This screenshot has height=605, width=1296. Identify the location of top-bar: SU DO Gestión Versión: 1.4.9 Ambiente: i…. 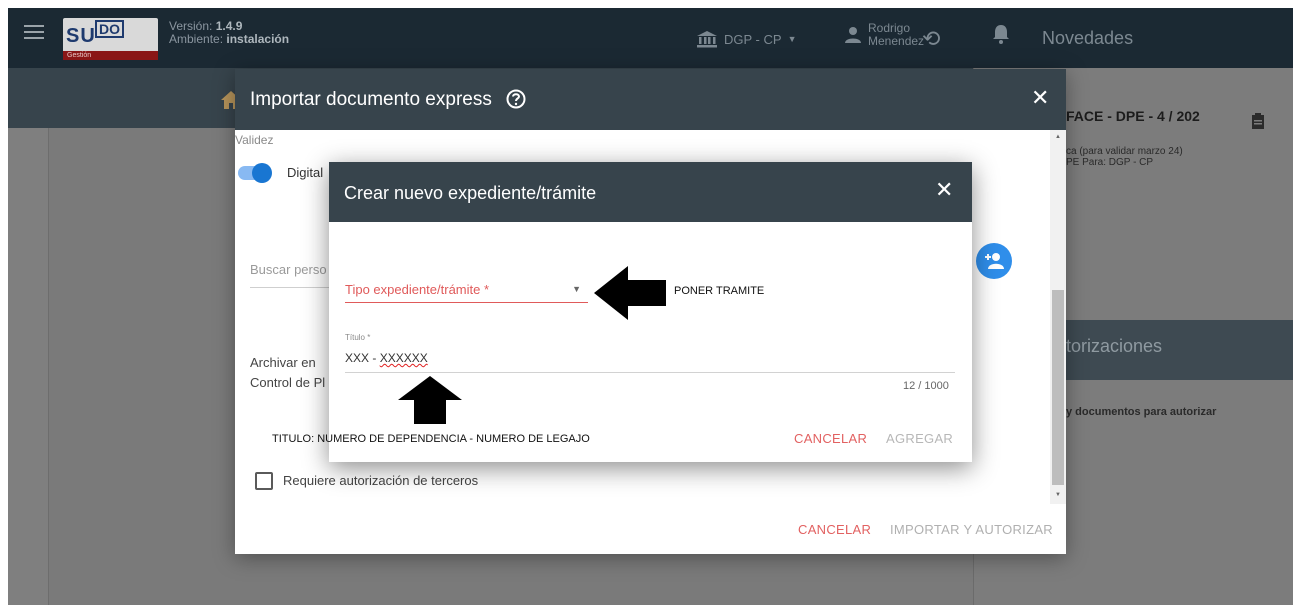
(650, 38).